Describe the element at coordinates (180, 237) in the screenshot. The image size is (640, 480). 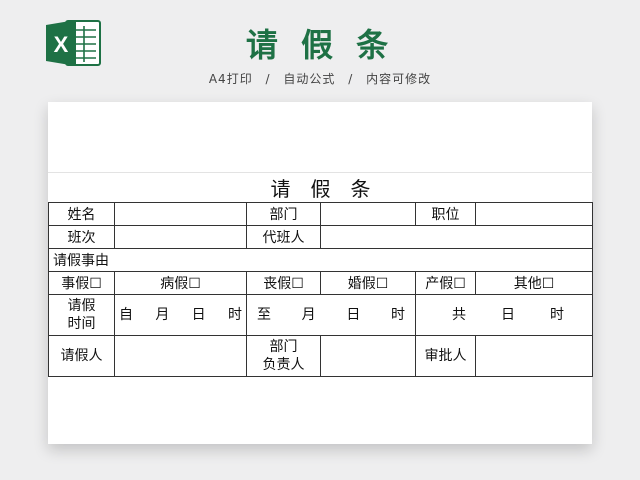
I see `shift-cell` at that location.